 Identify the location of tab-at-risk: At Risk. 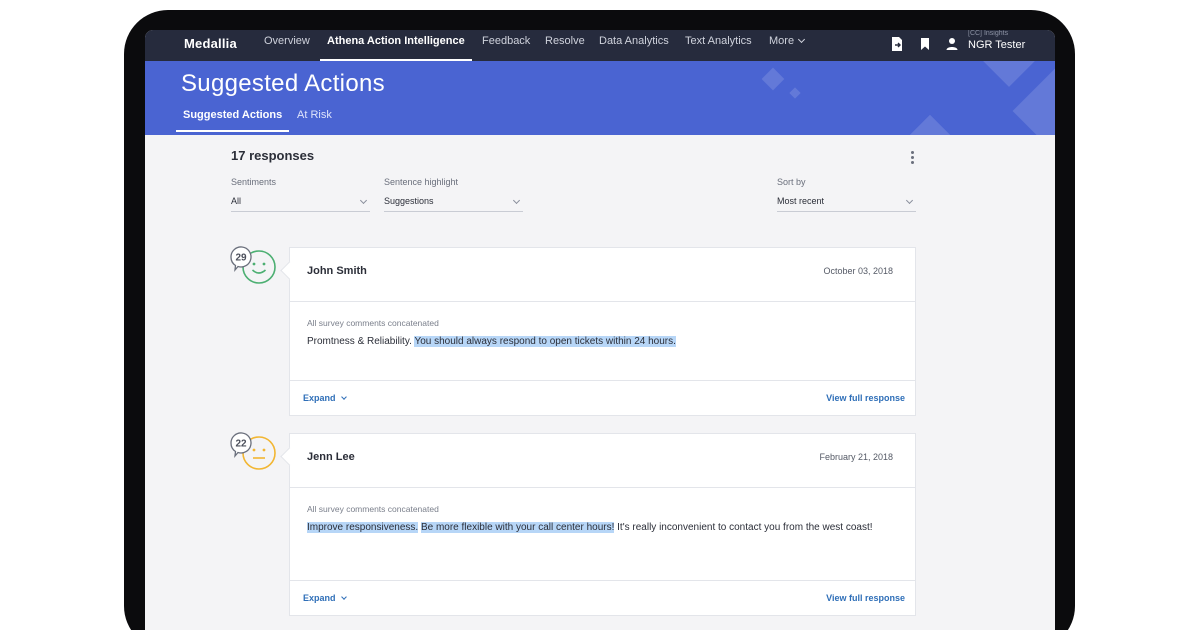
(314, 115).